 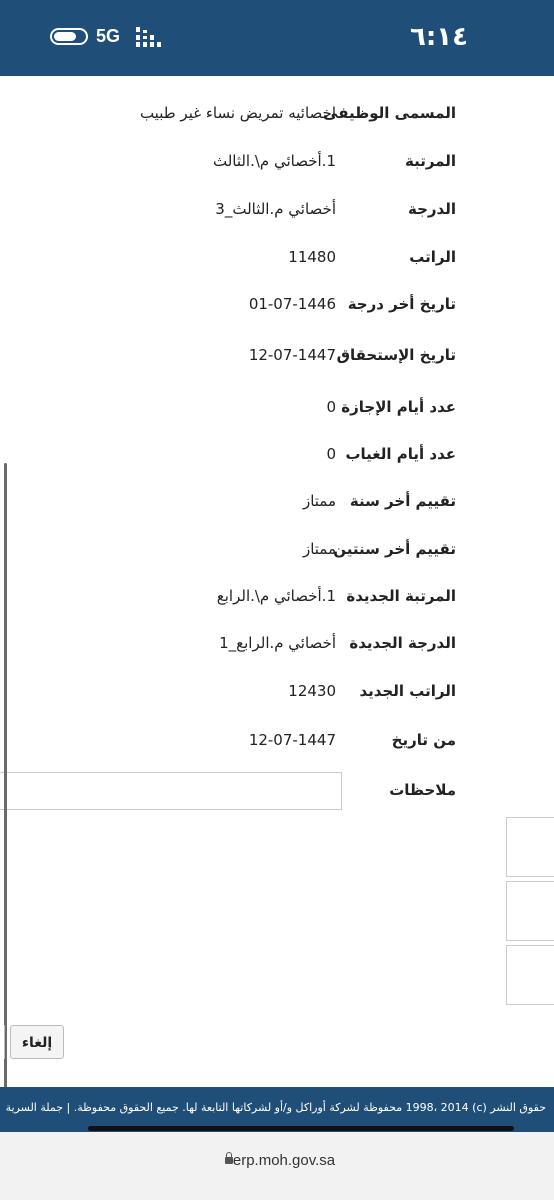 I want to click on battery-icon, so click(x=69, y=36).